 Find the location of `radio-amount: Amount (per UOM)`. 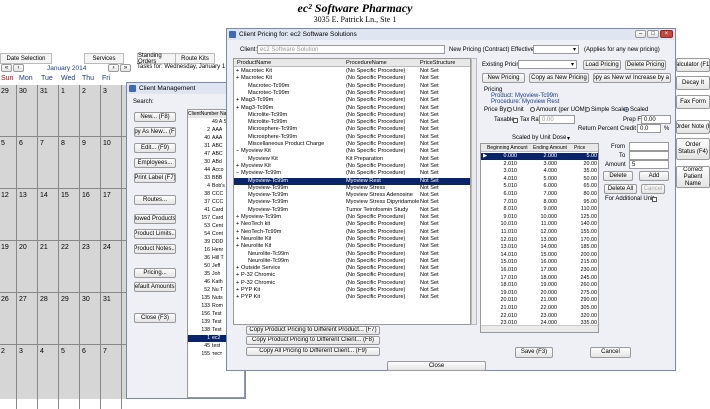

radio-amount: Amount (per UOM) is located at coordinates (558, 110).